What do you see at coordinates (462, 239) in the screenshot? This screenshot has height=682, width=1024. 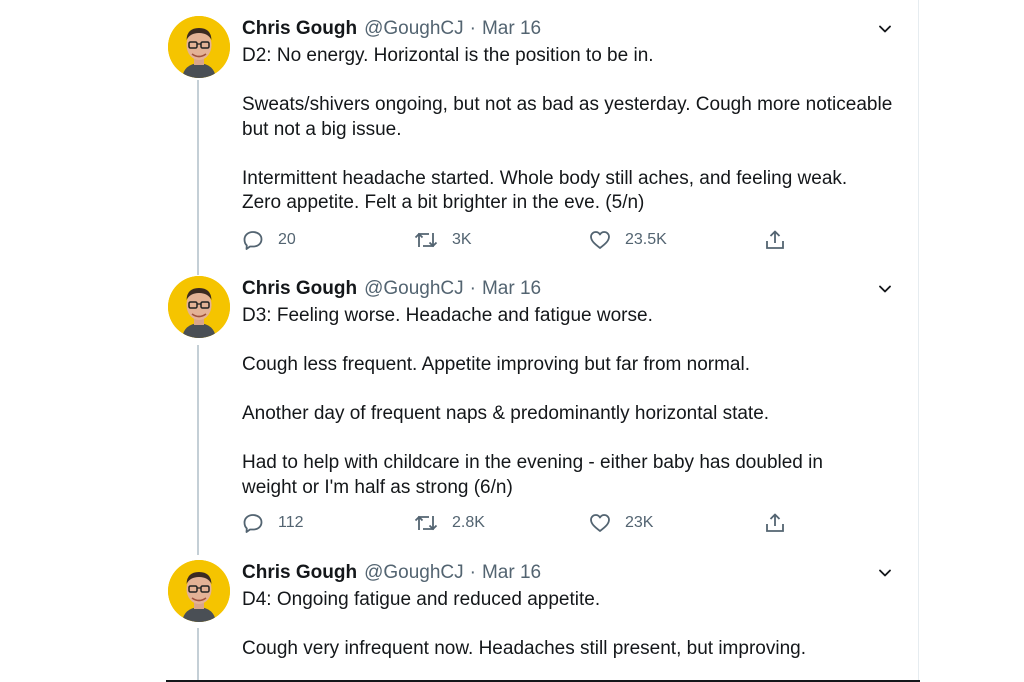 I see `retweet-count: 3K` at bounding box center [462, 239].